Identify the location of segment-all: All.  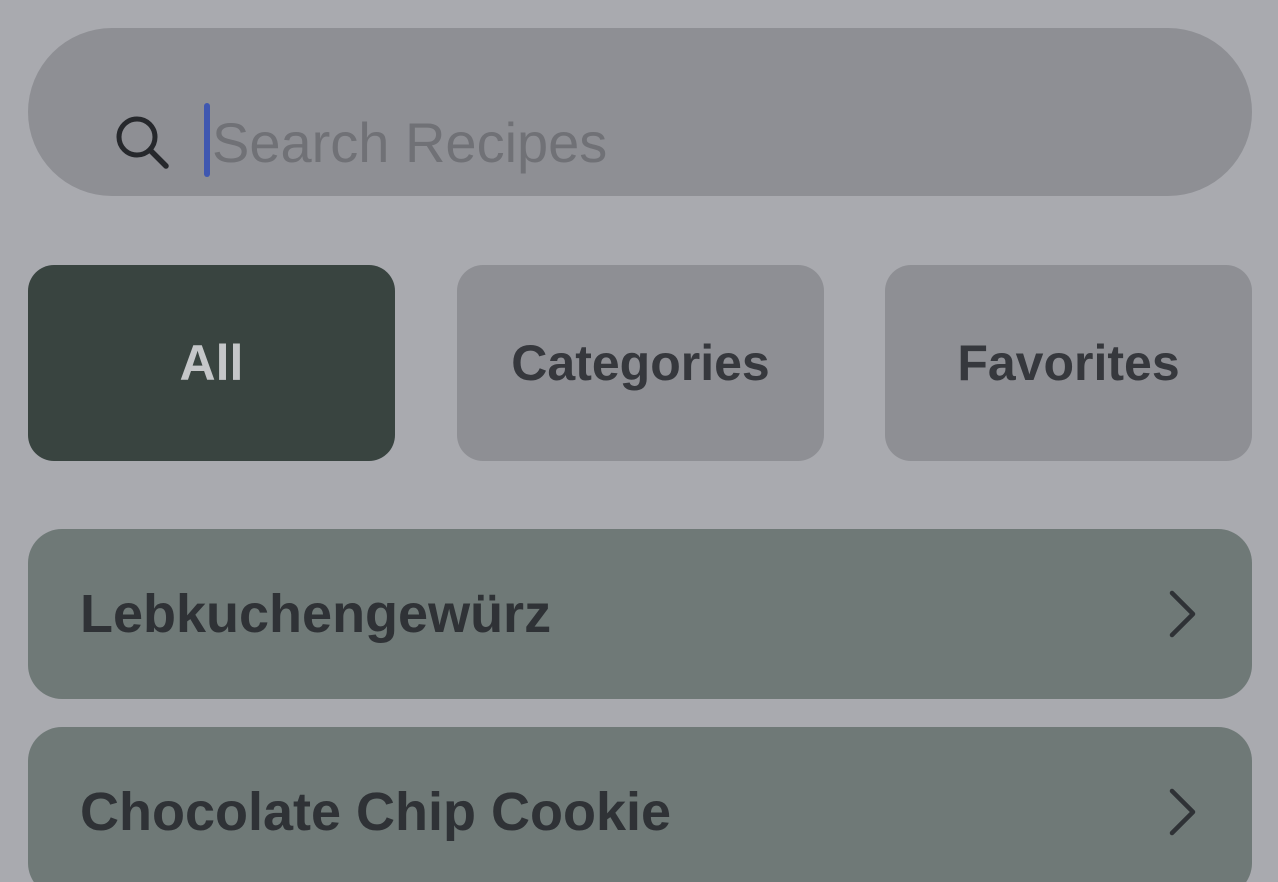
(211, 363).